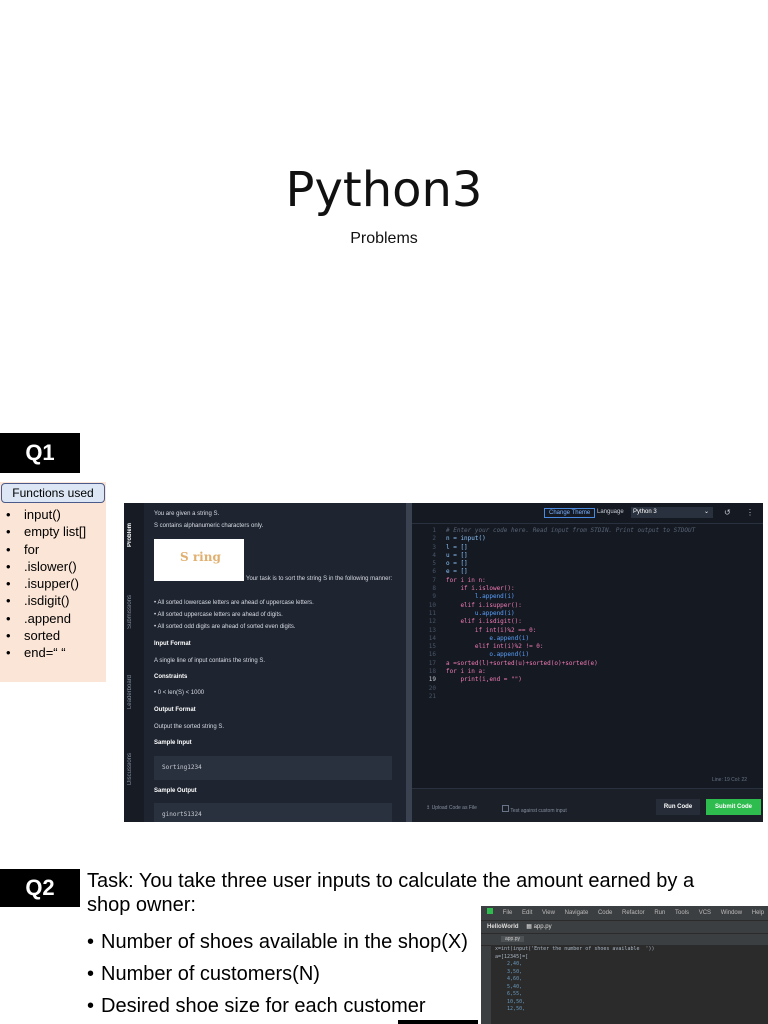  I want to click on q2-bullet: Number of customers(N), so click(277, 974).